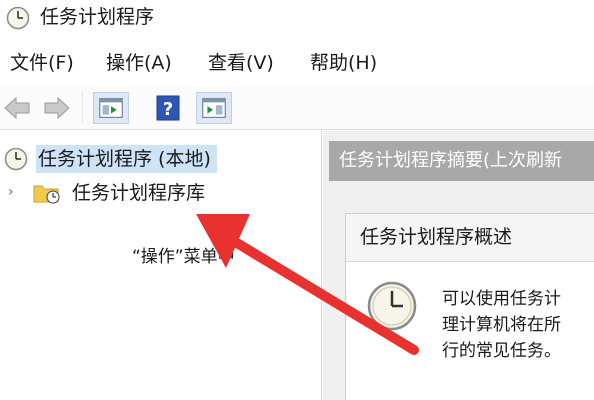 The image size is (594, 400). Describe the element at coordinates (297, 63) in the screenshot. I see `menu-bar: 文件(F) 操作(A) 查看(V) 帮助(H)` at that location.